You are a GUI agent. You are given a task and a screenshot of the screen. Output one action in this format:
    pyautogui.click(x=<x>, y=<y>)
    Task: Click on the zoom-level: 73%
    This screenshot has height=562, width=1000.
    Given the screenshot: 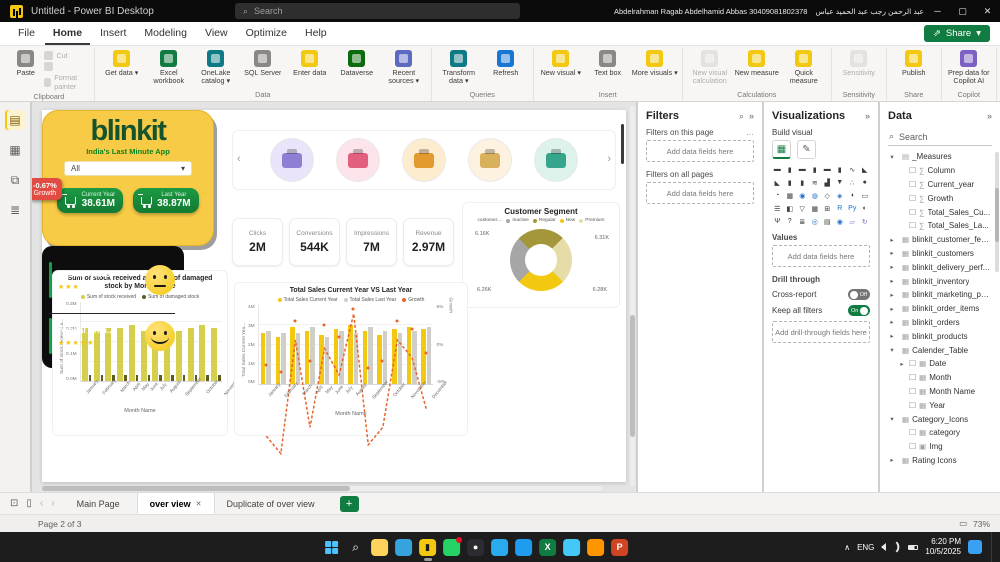 What is the action you would take?
    pyautogui.click(x=981, y=524)
    